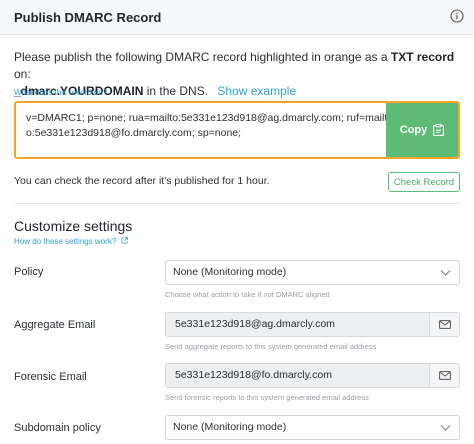  I want to click on forensic-email-addon, so click(444, 375).